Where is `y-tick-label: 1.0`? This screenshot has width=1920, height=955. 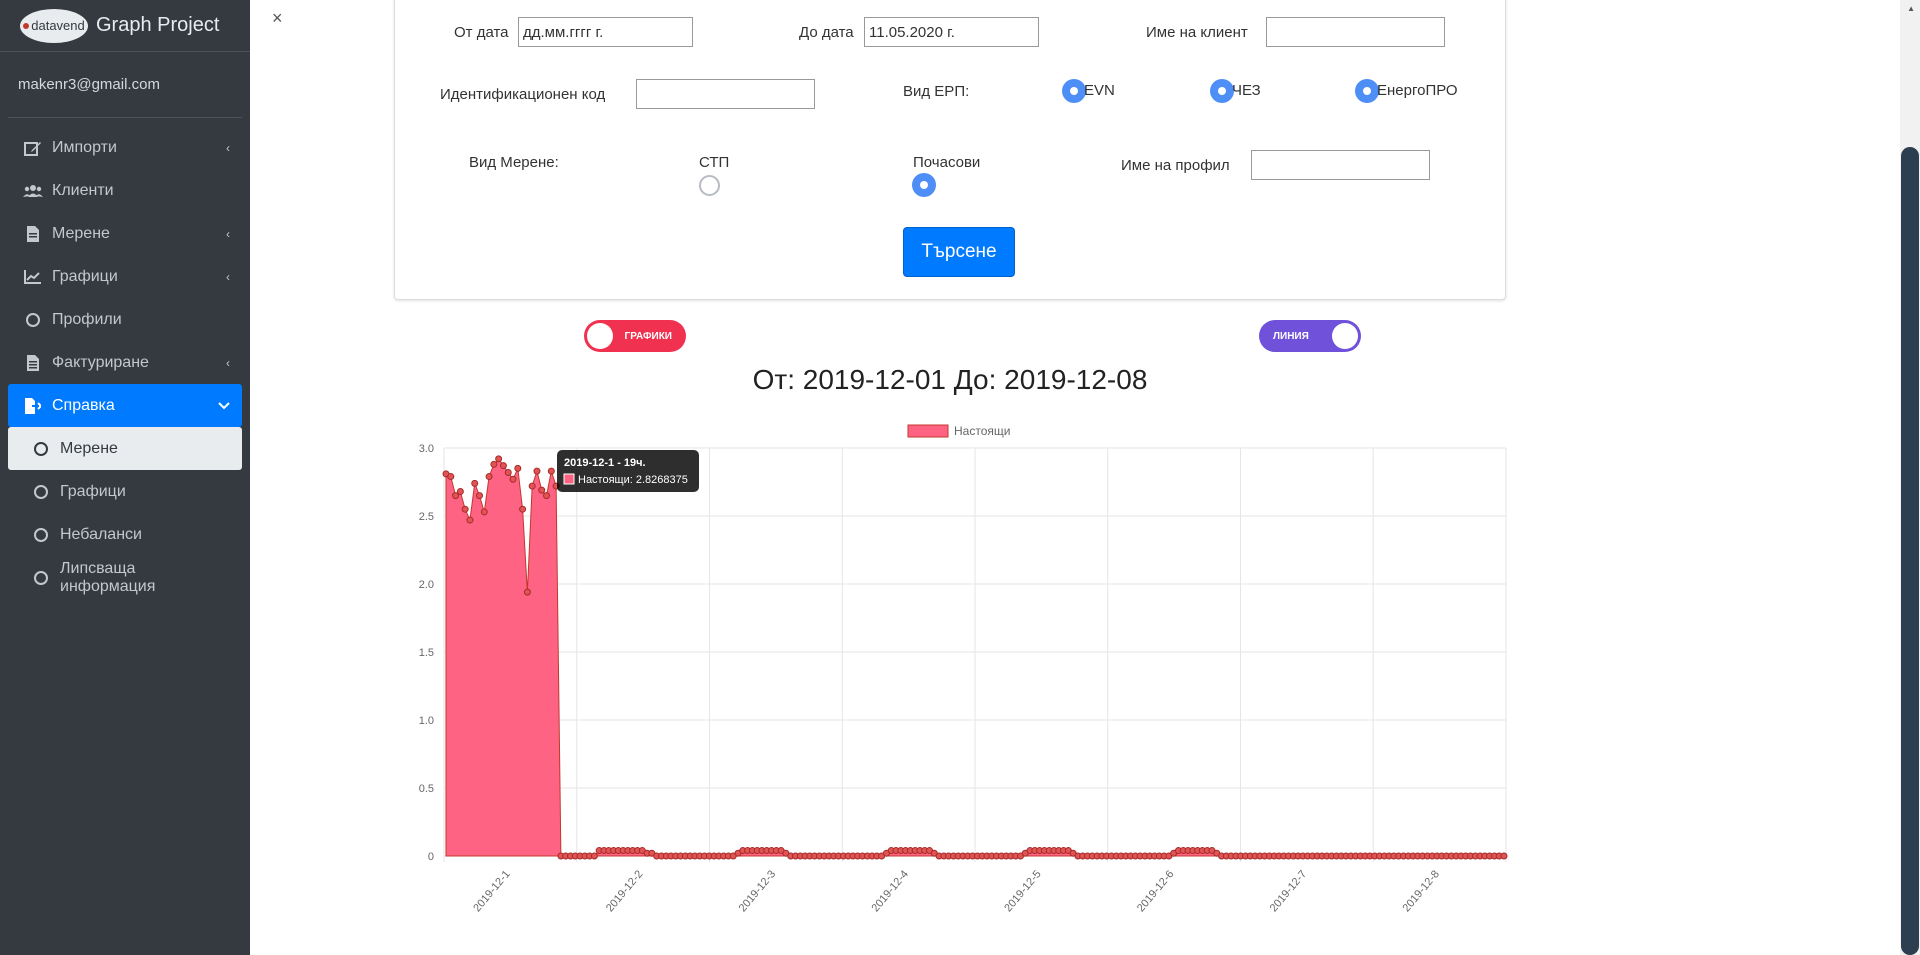
y-tick-label: 1.0 is located at coordinates (426, 721).